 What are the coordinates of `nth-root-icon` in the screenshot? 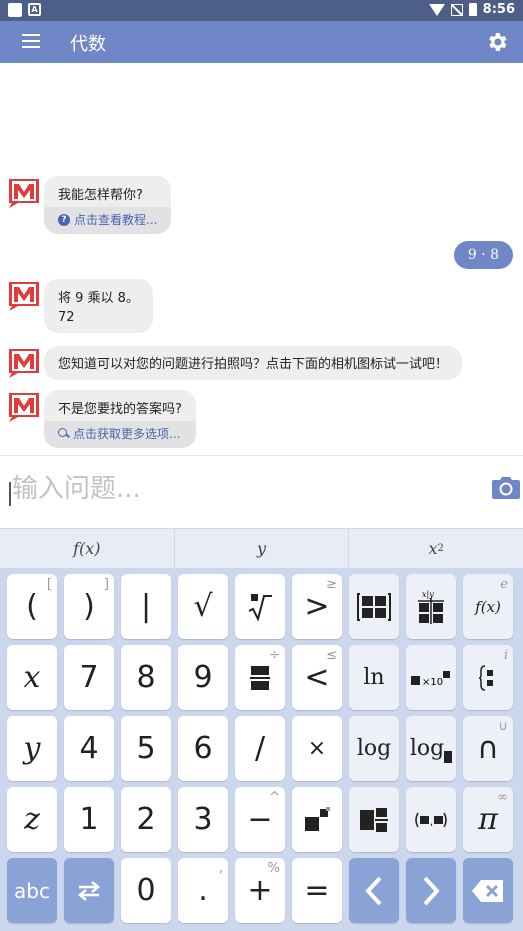 It's located at (260, 607).